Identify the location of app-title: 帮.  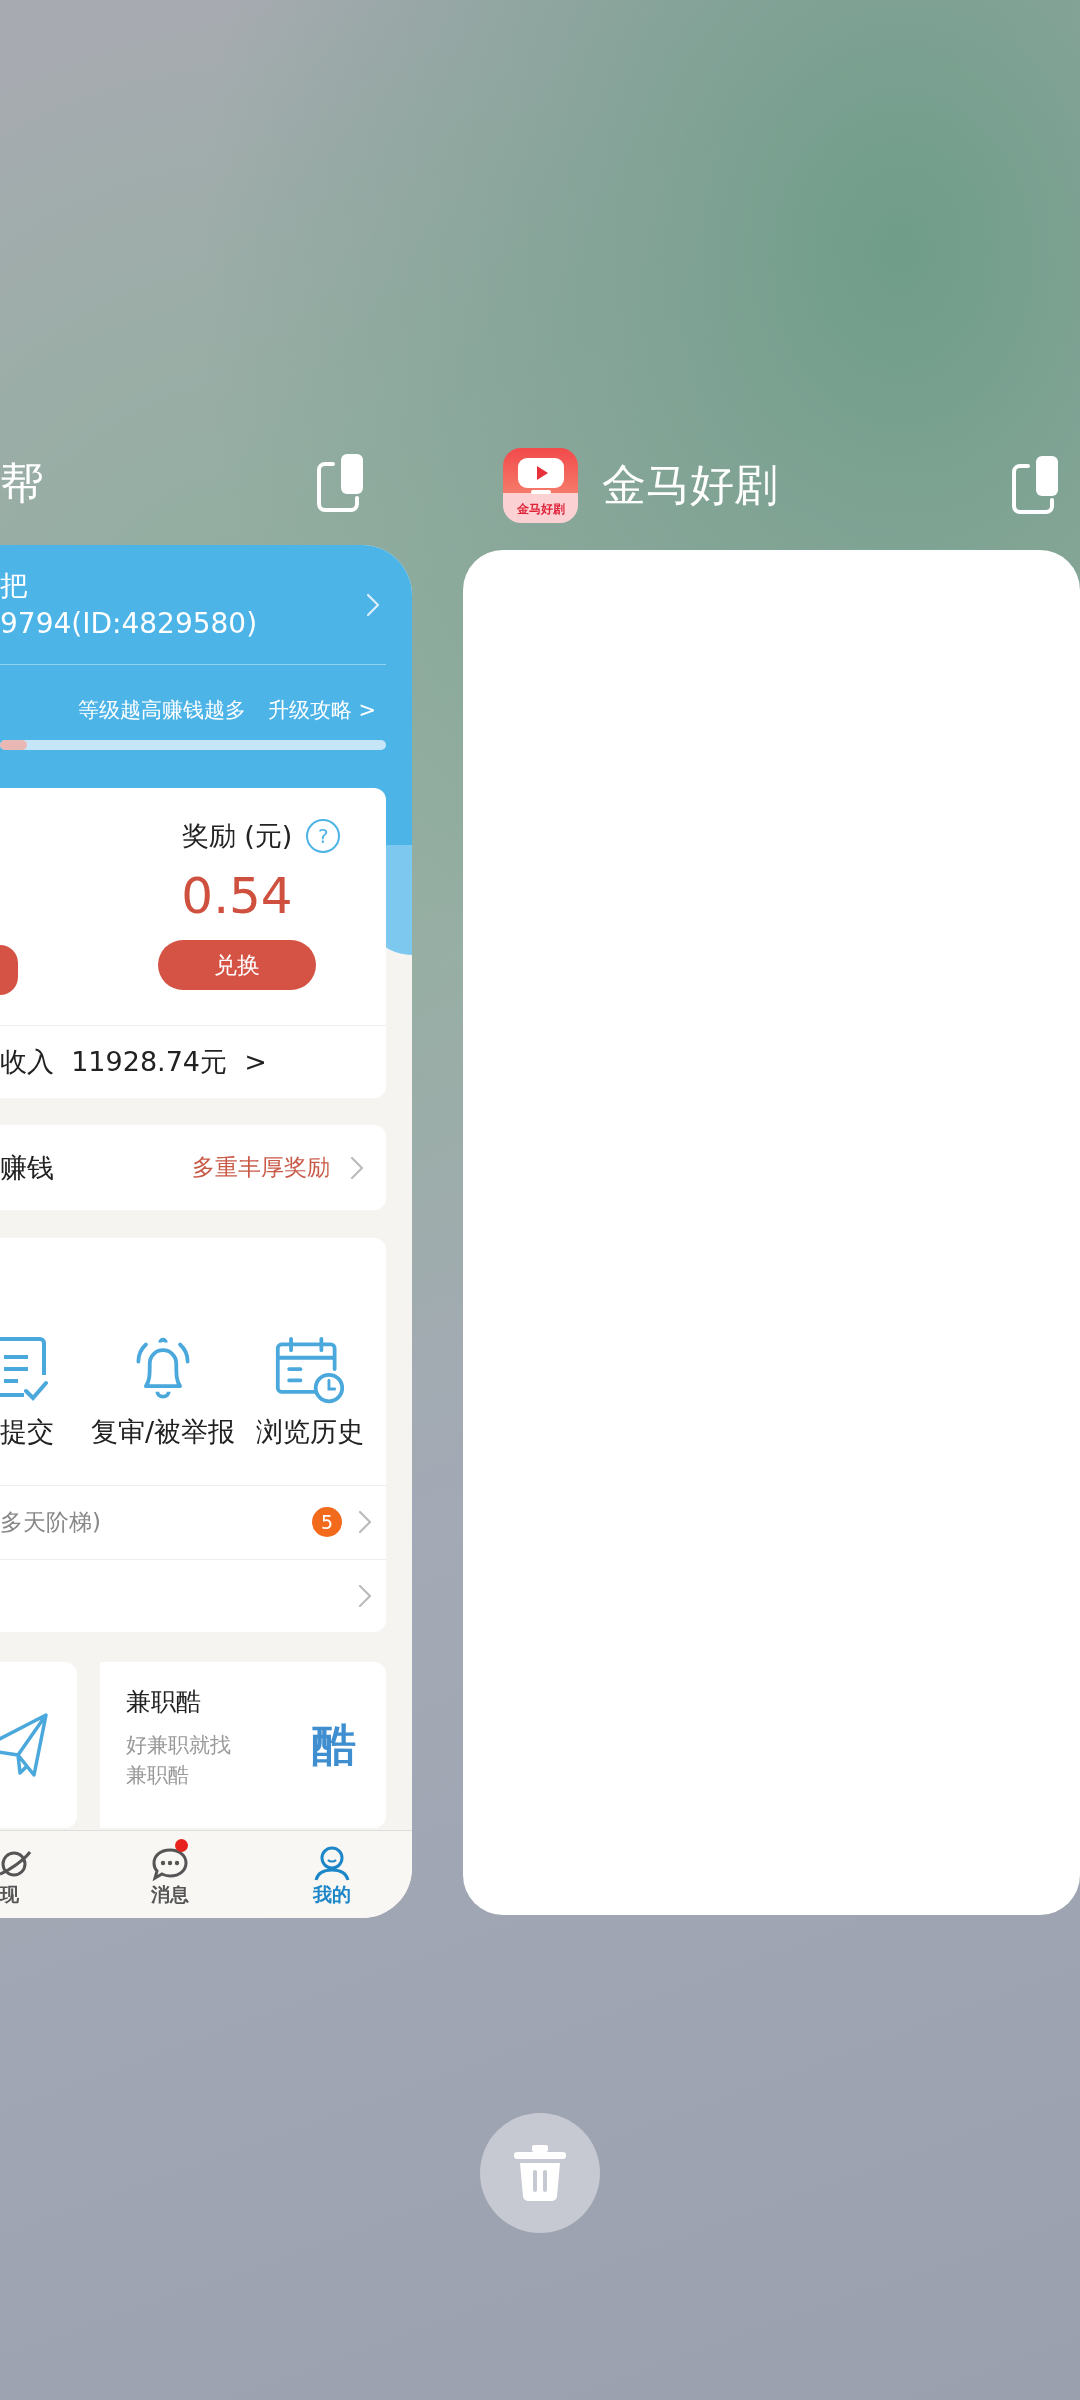
(22, 482).